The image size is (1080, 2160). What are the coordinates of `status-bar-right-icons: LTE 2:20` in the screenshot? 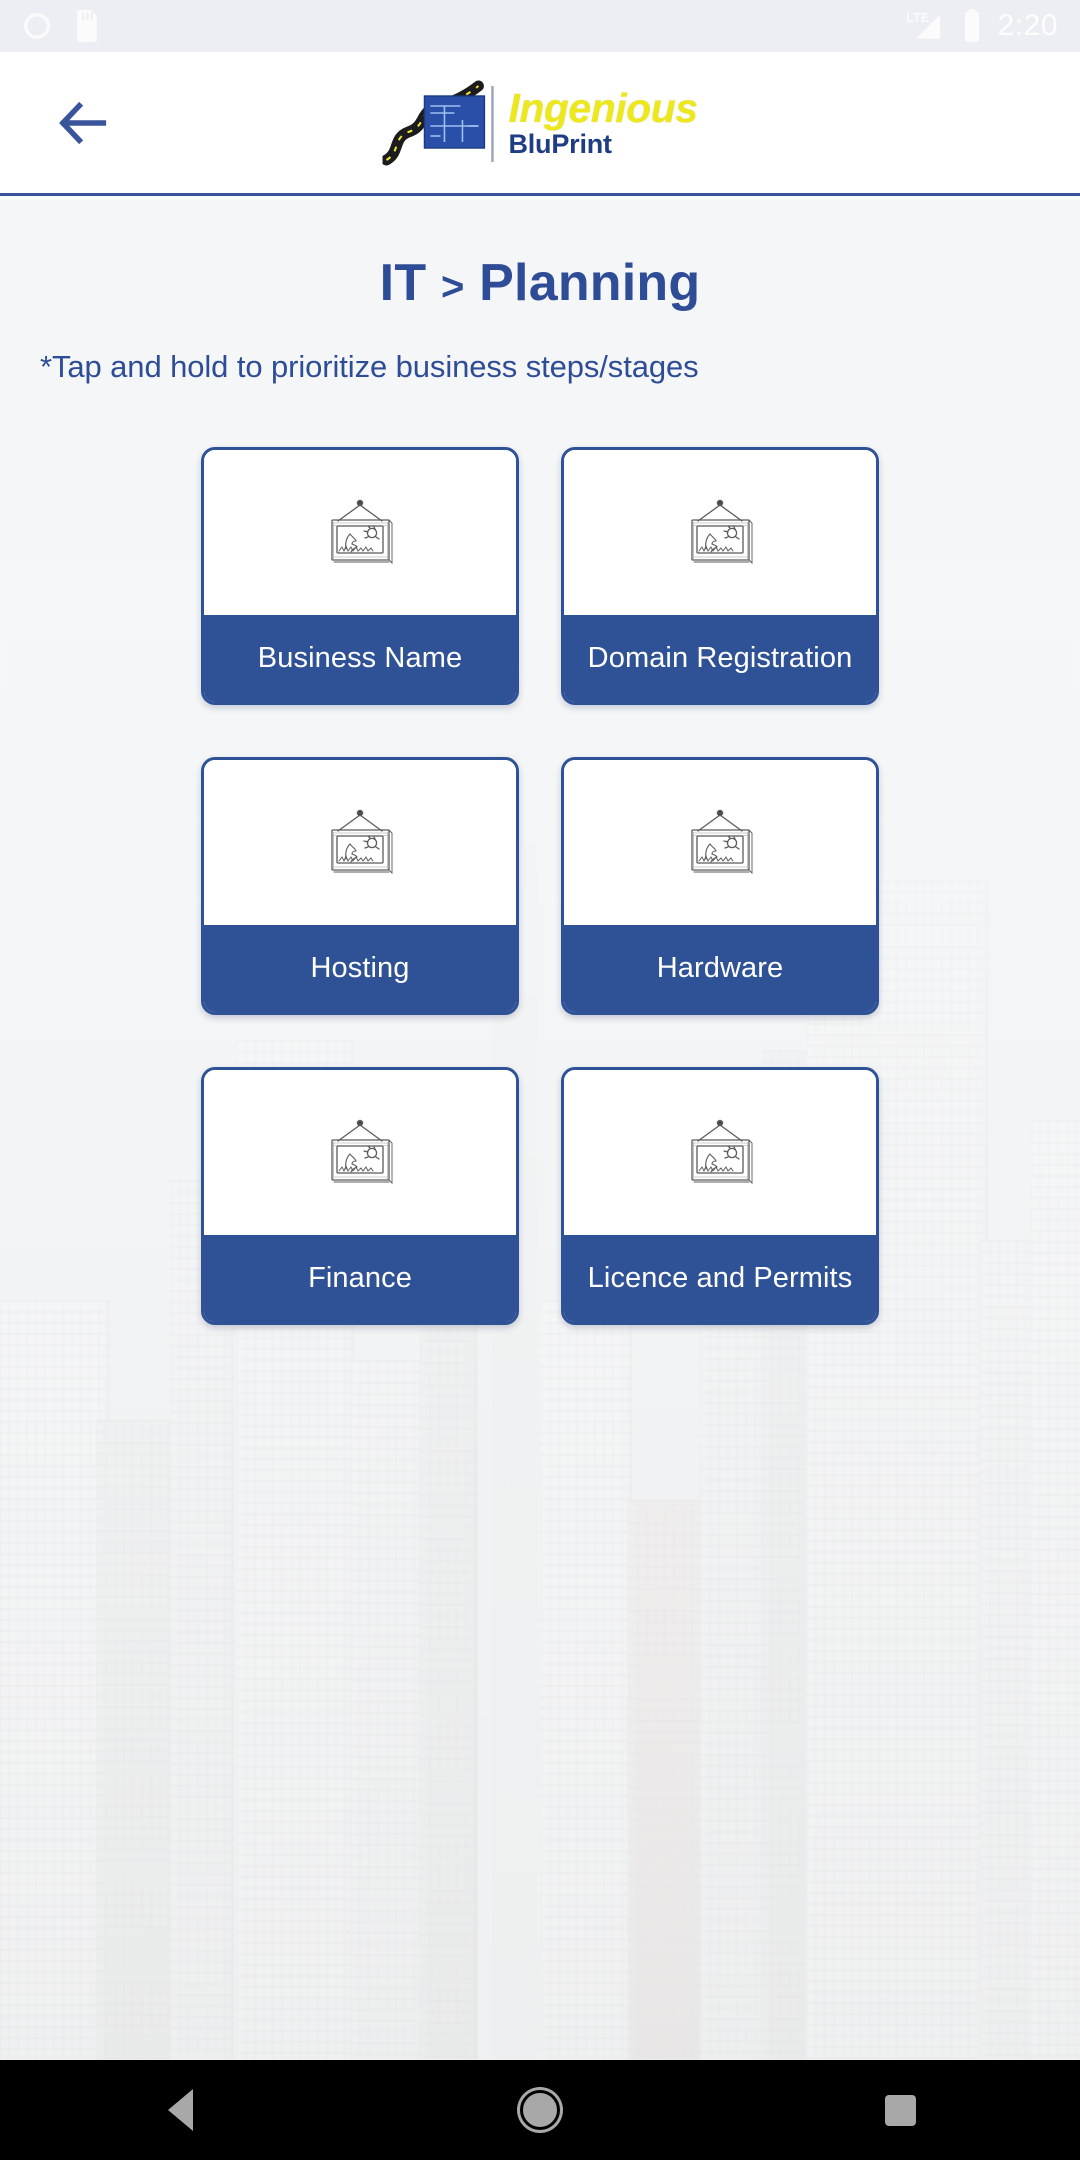 It's located at (982, 26).